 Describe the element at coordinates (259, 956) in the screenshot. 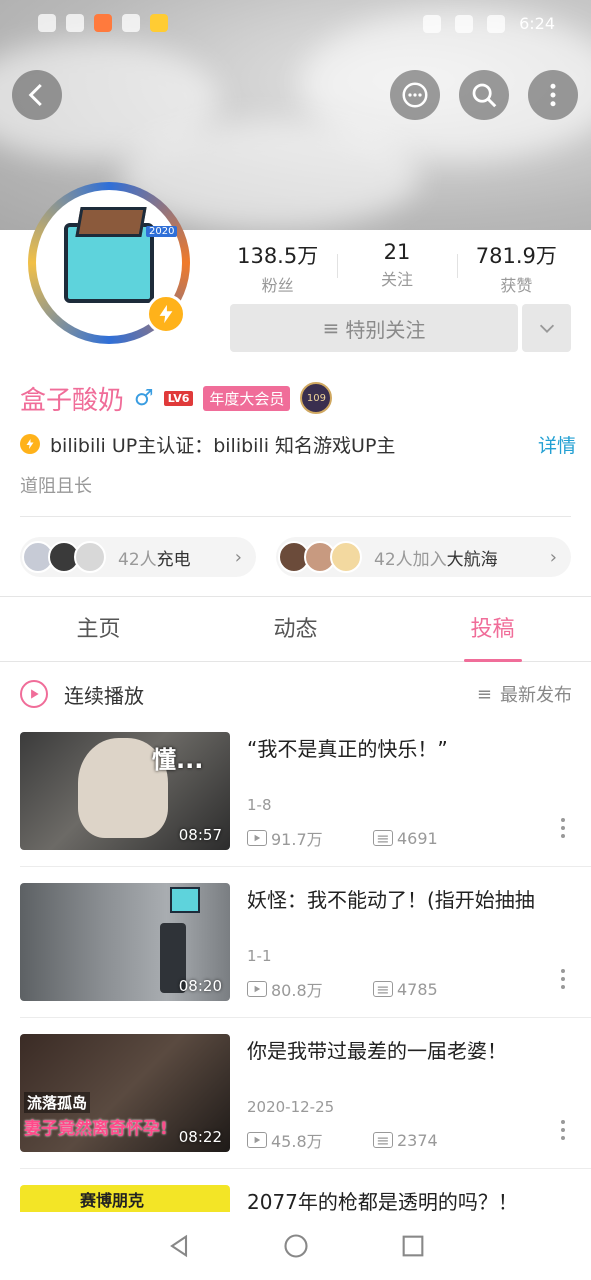

I see `video-subtitle: 1-1` at that location.